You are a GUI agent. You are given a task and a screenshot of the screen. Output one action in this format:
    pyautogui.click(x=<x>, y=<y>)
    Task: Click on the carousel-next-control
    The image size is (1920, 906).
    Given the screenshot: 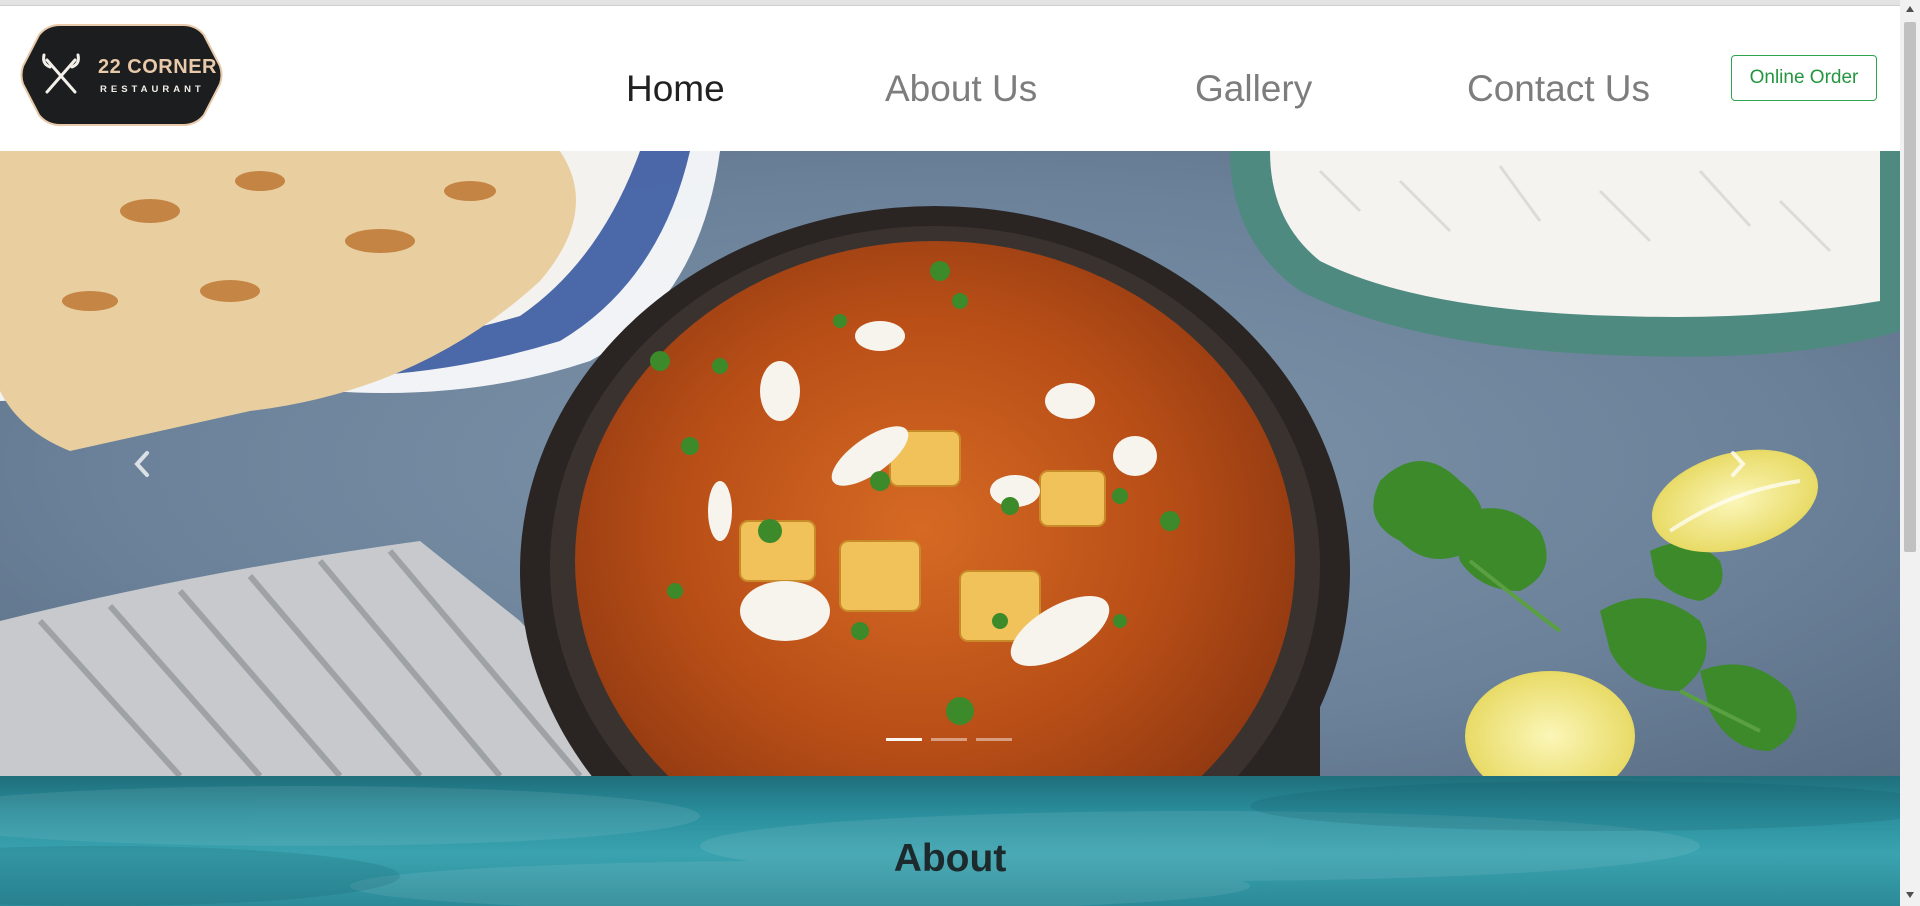 What is the action you would take?
    pyautogui.click(x=1738, y=464)
    